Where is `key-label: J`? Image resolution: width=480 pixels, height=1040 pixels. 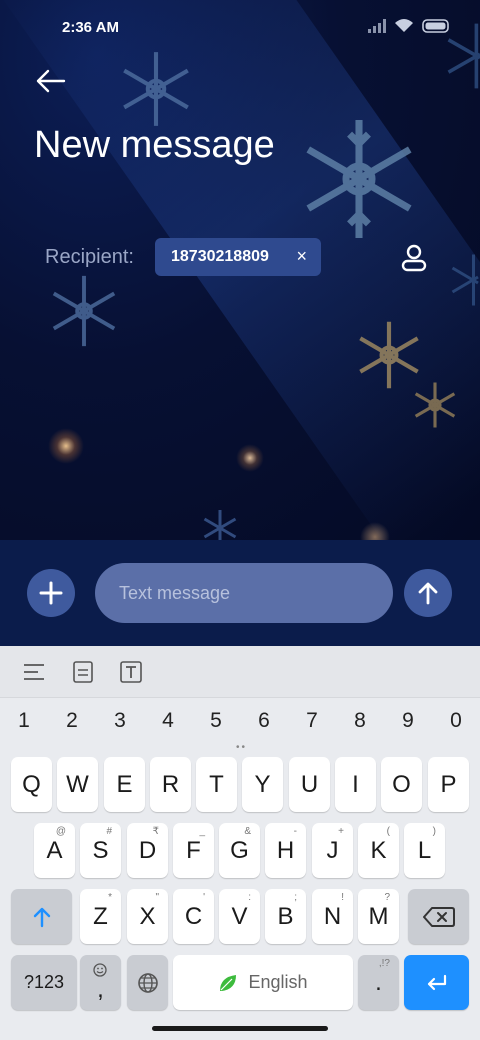 key-label: J is located at coordinates (332, 850).